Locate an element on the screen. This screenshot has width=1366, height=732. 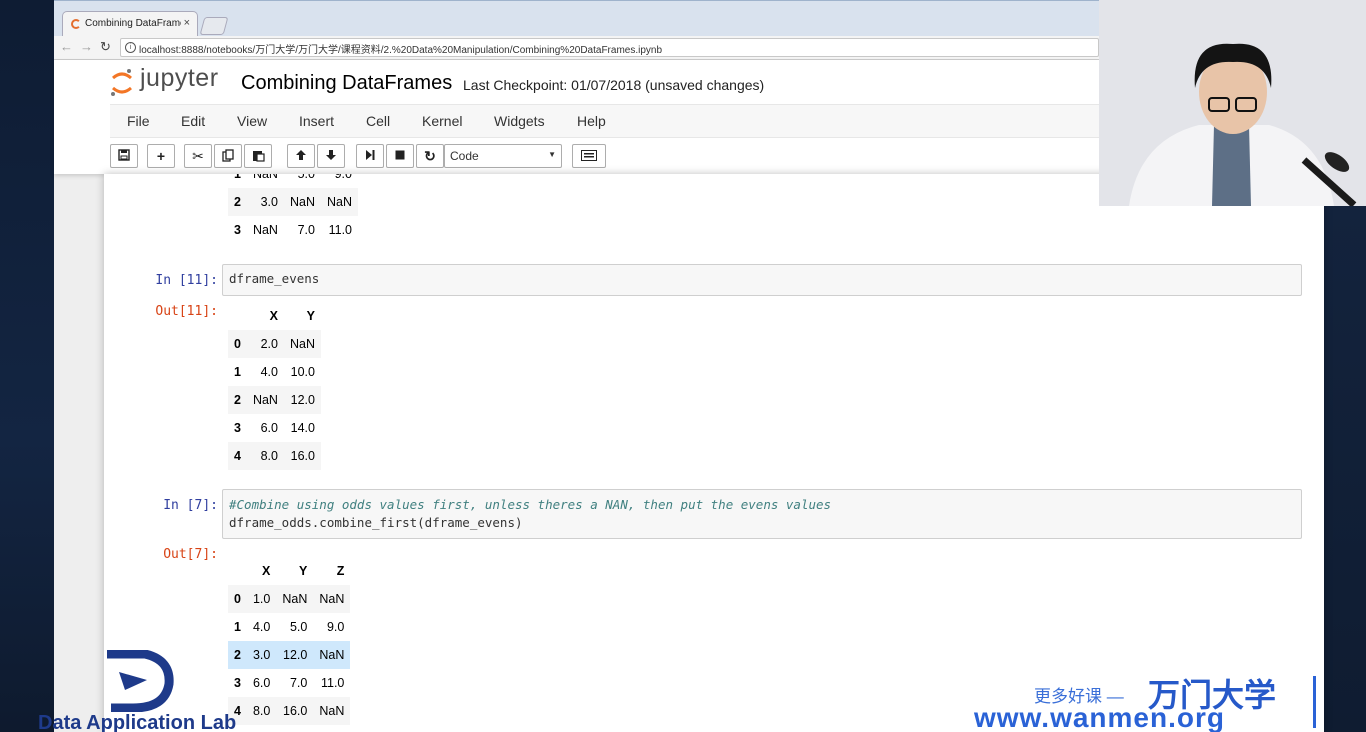
table-cell: 8.0 is located at coordinates (269, 456).